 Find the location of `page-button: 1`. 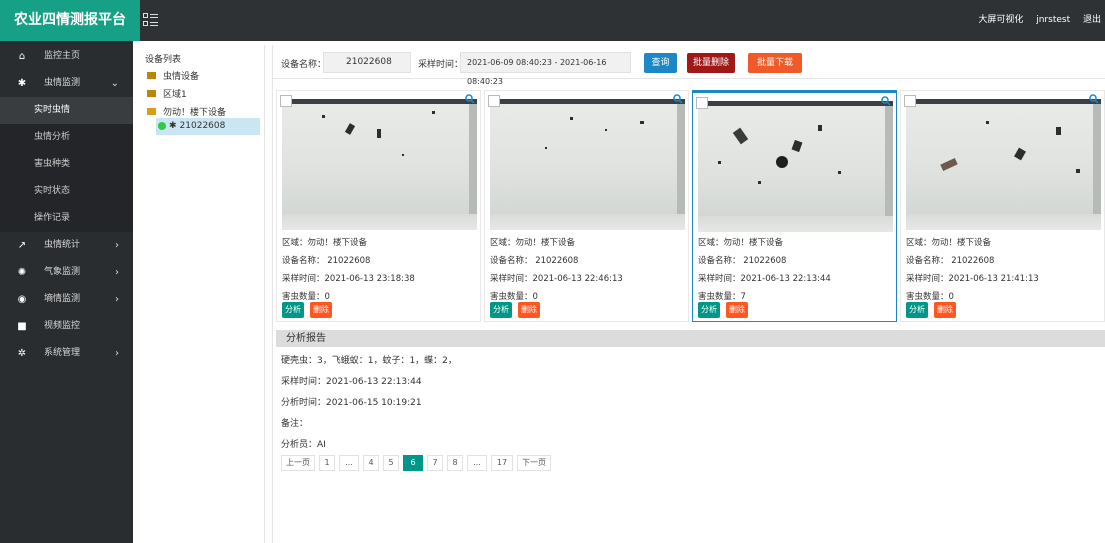

page-button: 1 is located at coordinates (327, 463).